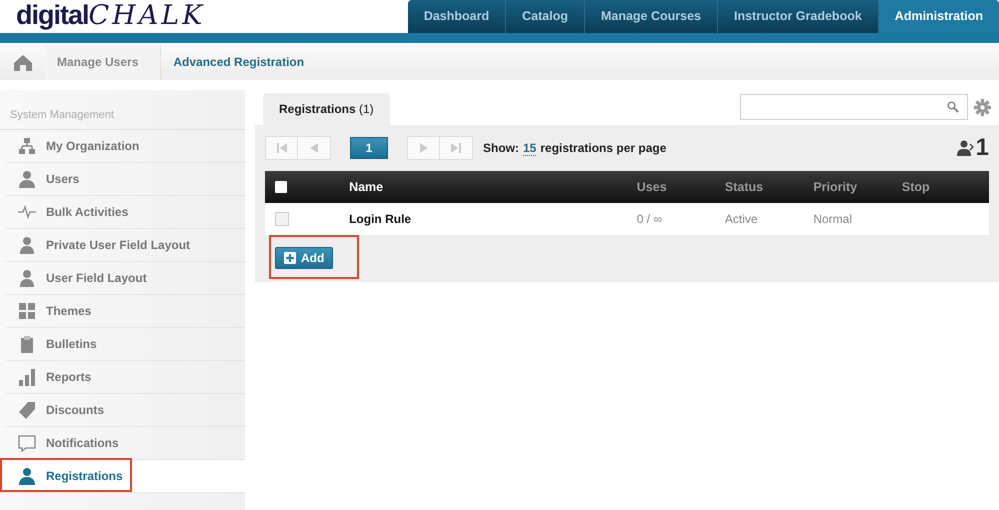 The image size is (999, 510). Describe the element at coordinates (457, 16) in the screenshot. I see `nav-tab: Dashboard` at that location.